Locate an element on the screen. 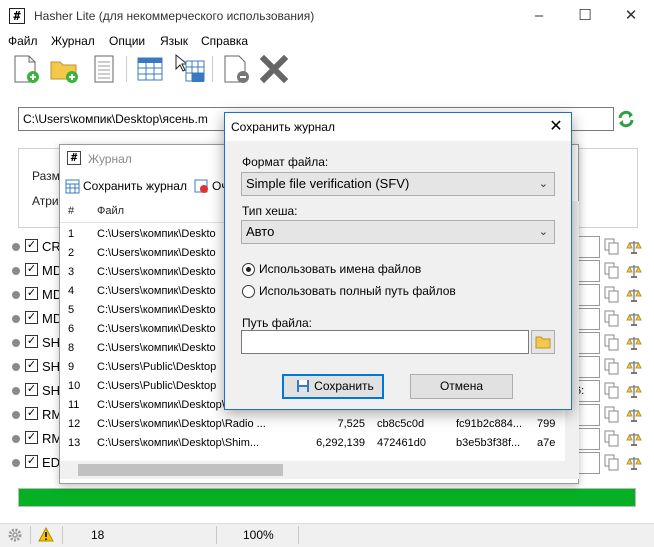  menu-file: Файл is located at coordinates (23, 41).